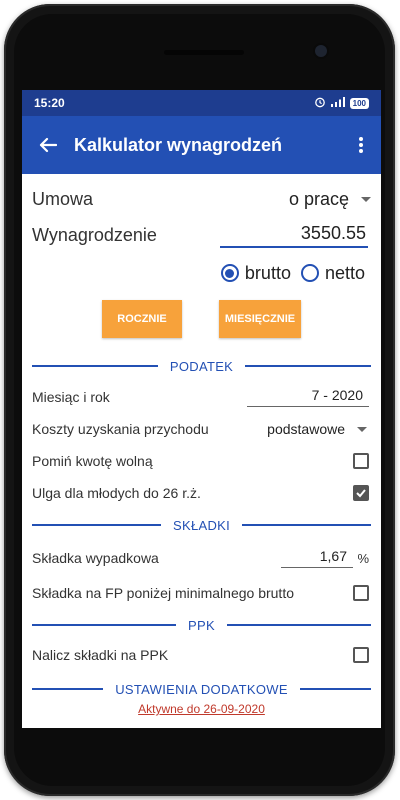 This screenshot has width=400, height=800. I want to click on tax-section-title: PODATEK, so click(201, 366).